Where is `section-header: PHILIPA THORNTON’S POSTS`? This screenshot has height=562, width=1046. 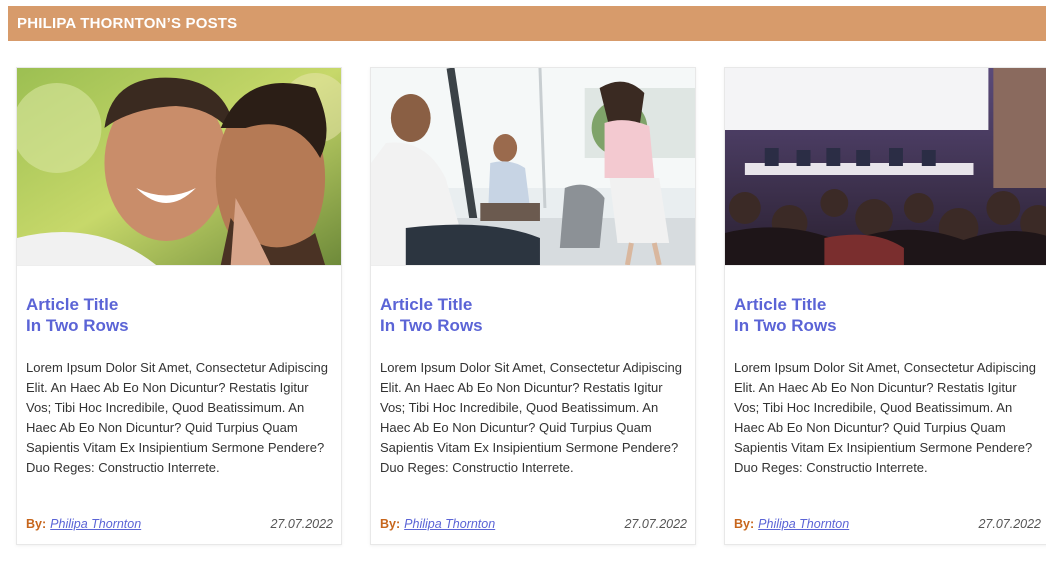 section-header: PHILIPA THORNTON’S POSTS is located at coordinates (527, 23).